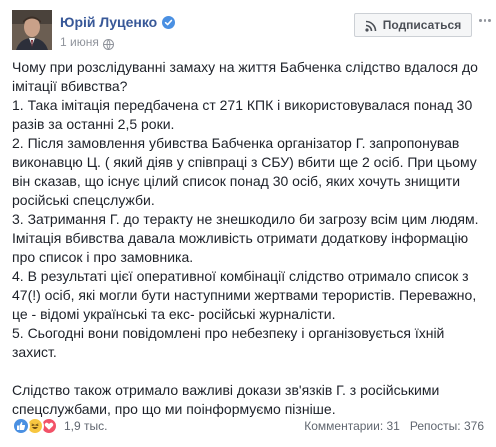  I want to click on subscribe-button: Подписаться, so click(413, 25).